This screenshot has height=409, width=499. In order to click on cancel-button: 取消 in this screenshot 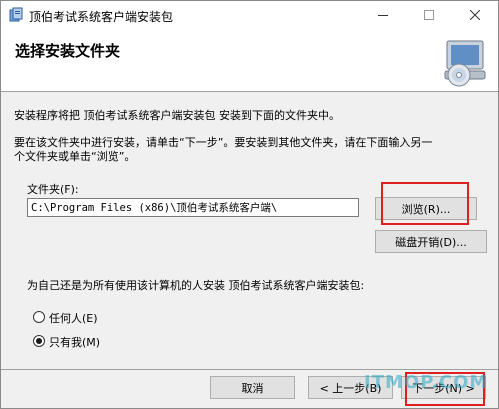, I will do `click(252, 387)`.